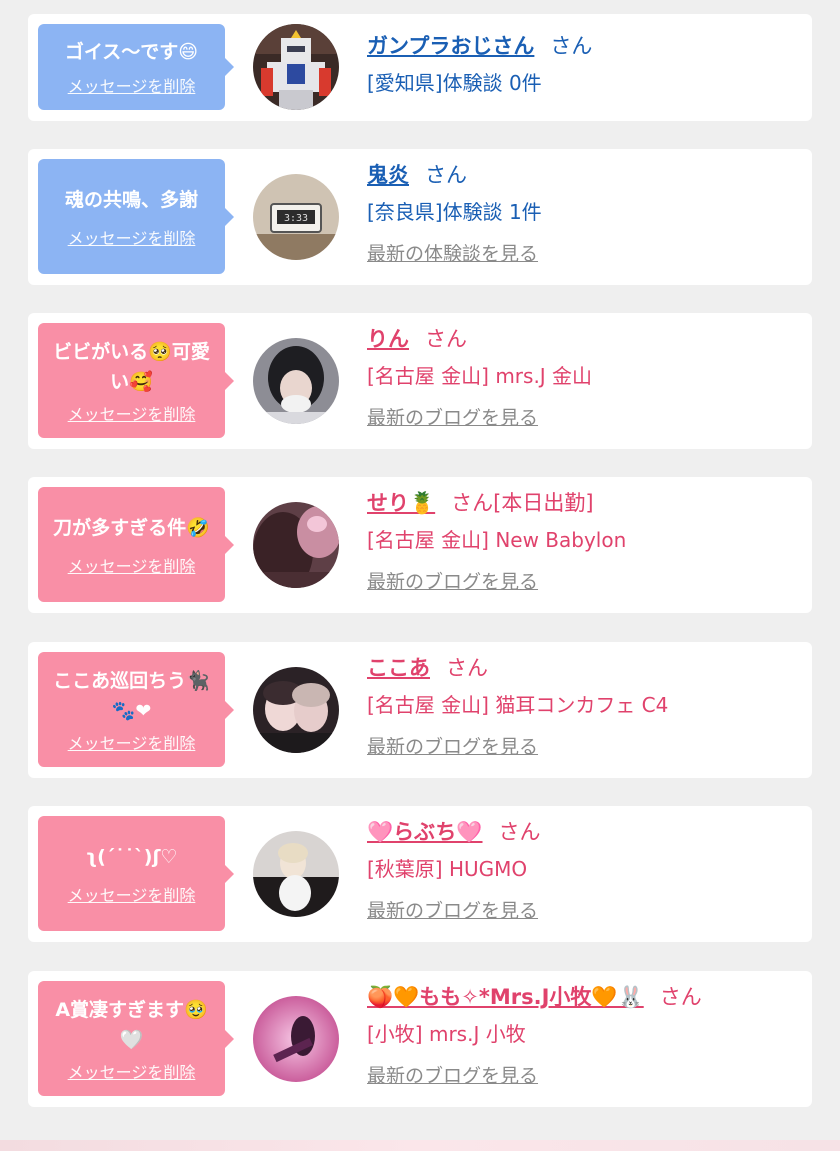  Describe the element at coordinates (401, 503) in the screenshot. I see `user-name-link: せり🍍` at that location.